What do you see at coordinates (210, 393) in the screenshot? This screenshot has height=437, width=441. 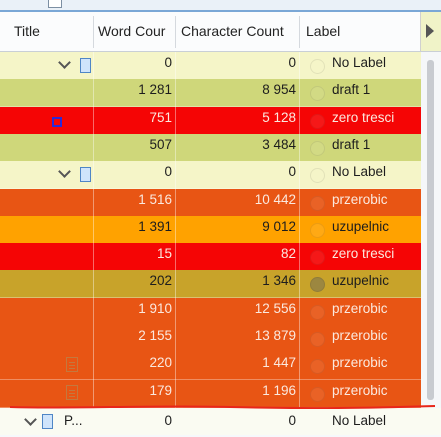 I see `table-row: 179 1 196 przerobic` at bounding box center [210, 393].